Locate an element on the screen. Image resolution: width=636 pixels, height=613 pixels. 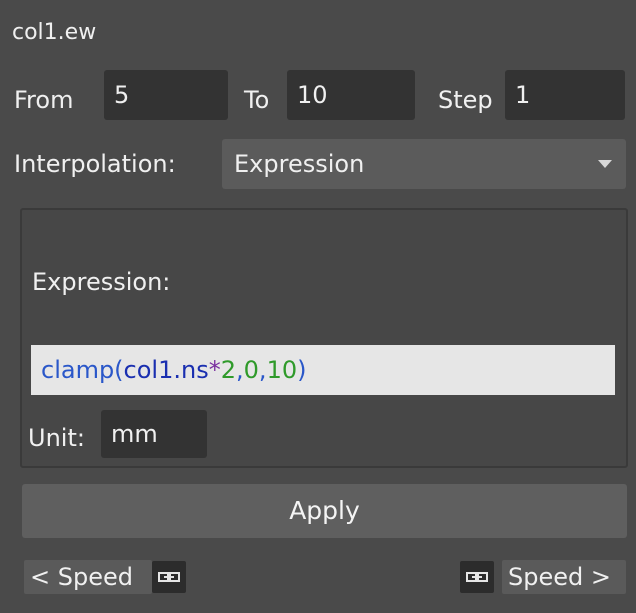
expr-token-number: 2 is located at coordinates (228, 370).